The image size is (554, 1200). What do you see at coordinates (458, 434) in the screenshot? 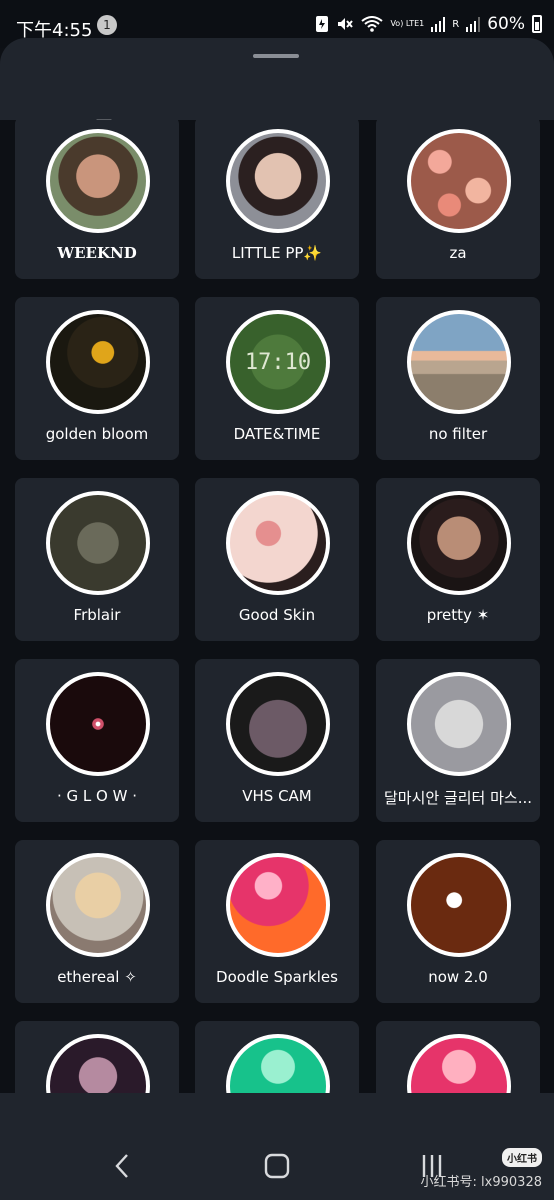
I see `effect-label: no filter` at bounding box center [458, 434].